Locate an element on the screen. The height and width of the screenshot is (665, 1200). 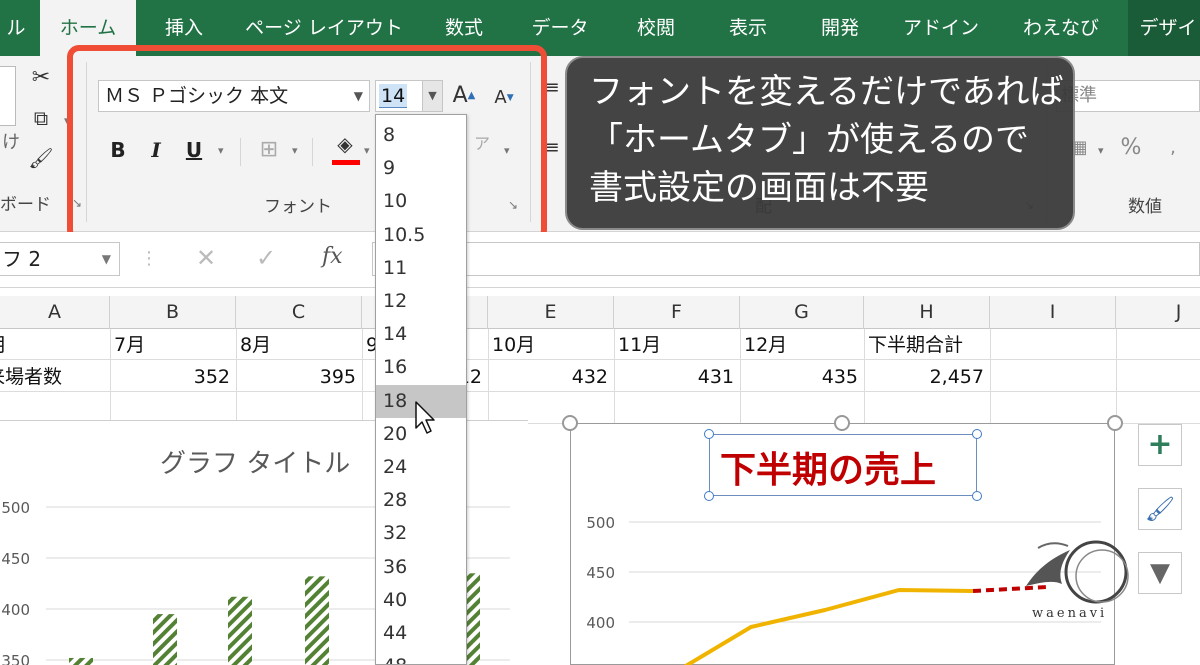
enter-icon: ✓ is located at coordinates (266, 258).